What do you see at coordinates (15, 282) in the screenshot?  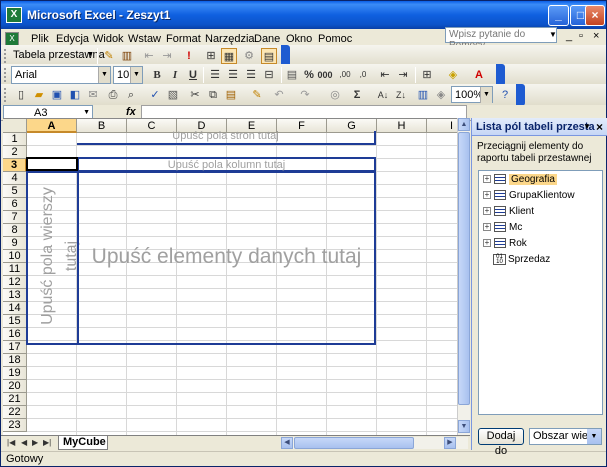 I see `row-header-12: 12` at bounding box center [15, 282].